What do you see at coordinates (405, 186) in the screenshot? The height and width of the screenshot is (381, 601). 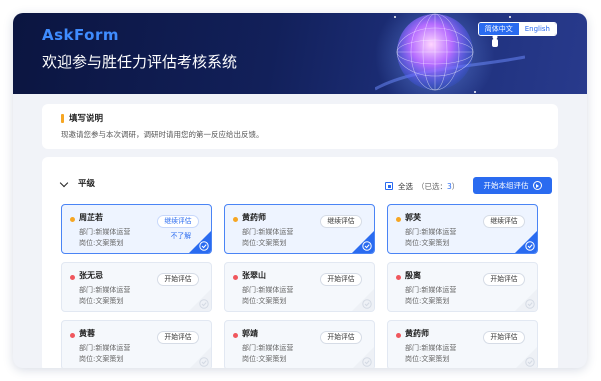 I see `select-all-label: 全选` at bounding box center [405, 186].